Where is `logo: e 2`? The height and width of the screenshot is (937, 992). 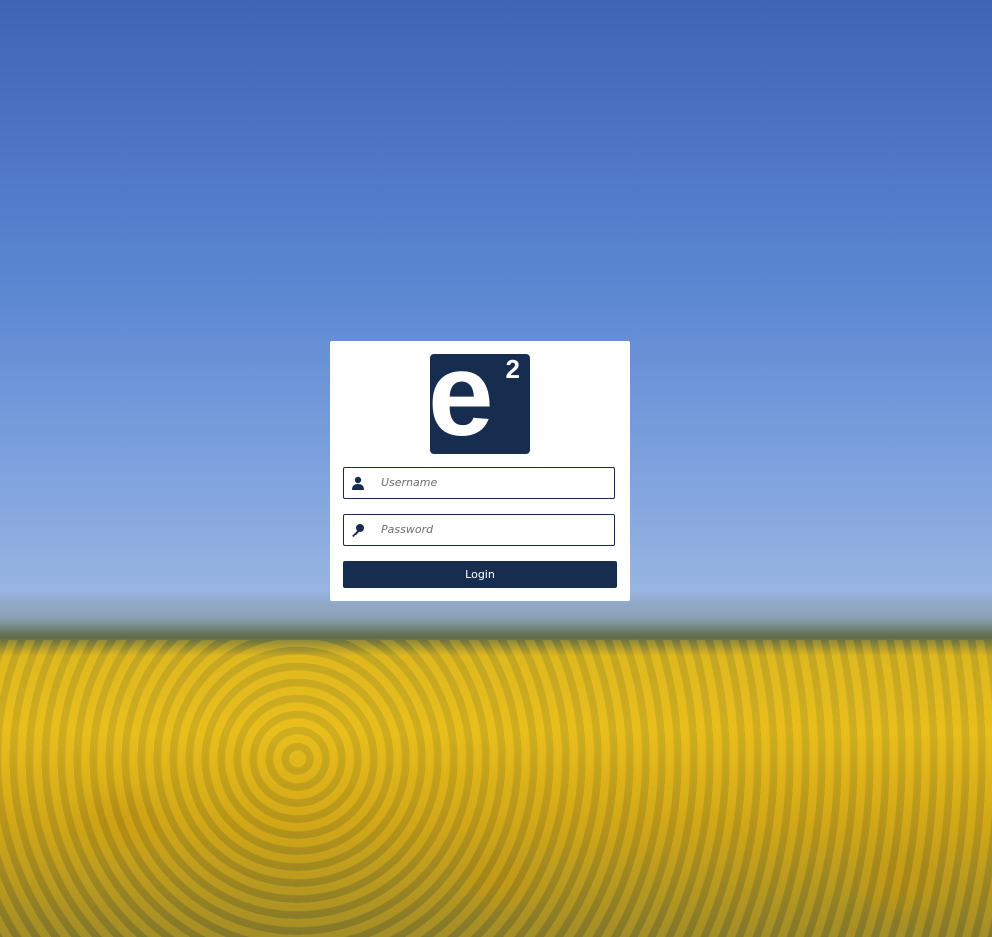
logo: e 2 is located at coordinates (480, 404).